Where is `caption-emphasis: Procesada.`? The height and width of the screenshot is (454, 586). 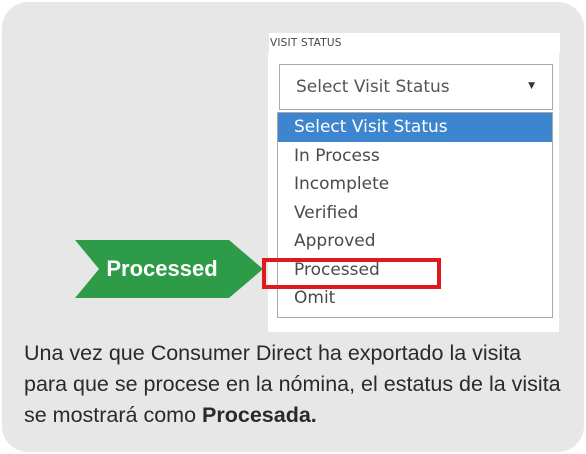
caption-emphasis: Procesada. is located at coordinates (259, 415).